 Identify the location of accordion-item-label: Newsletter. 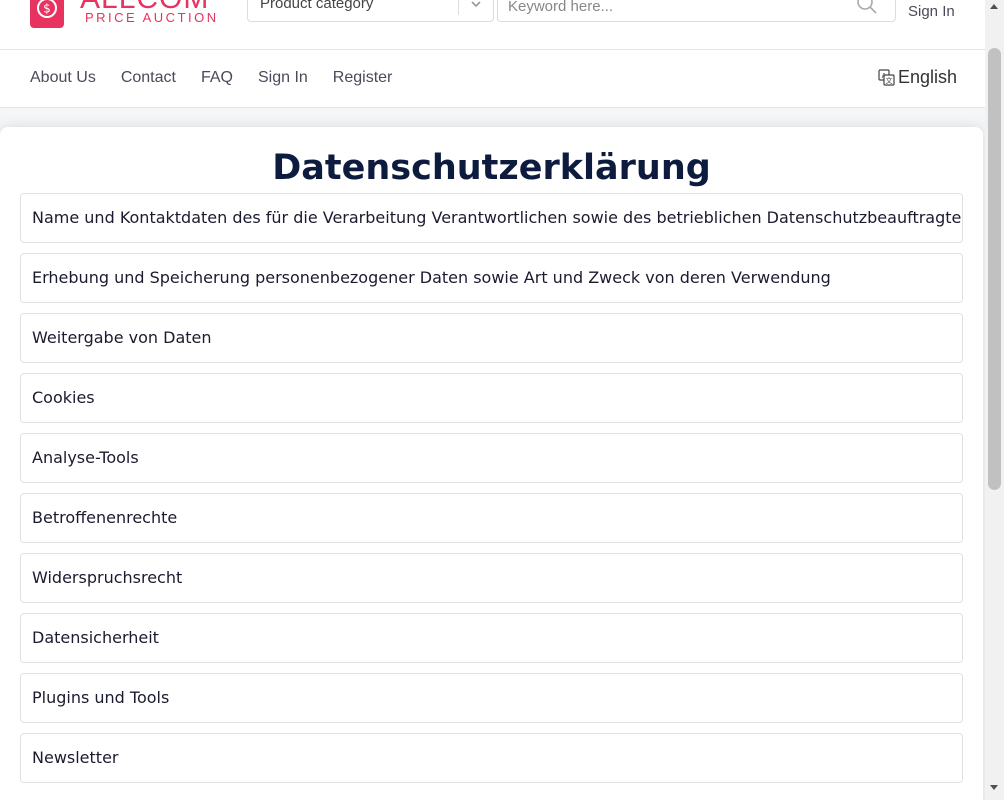
(75, 757).